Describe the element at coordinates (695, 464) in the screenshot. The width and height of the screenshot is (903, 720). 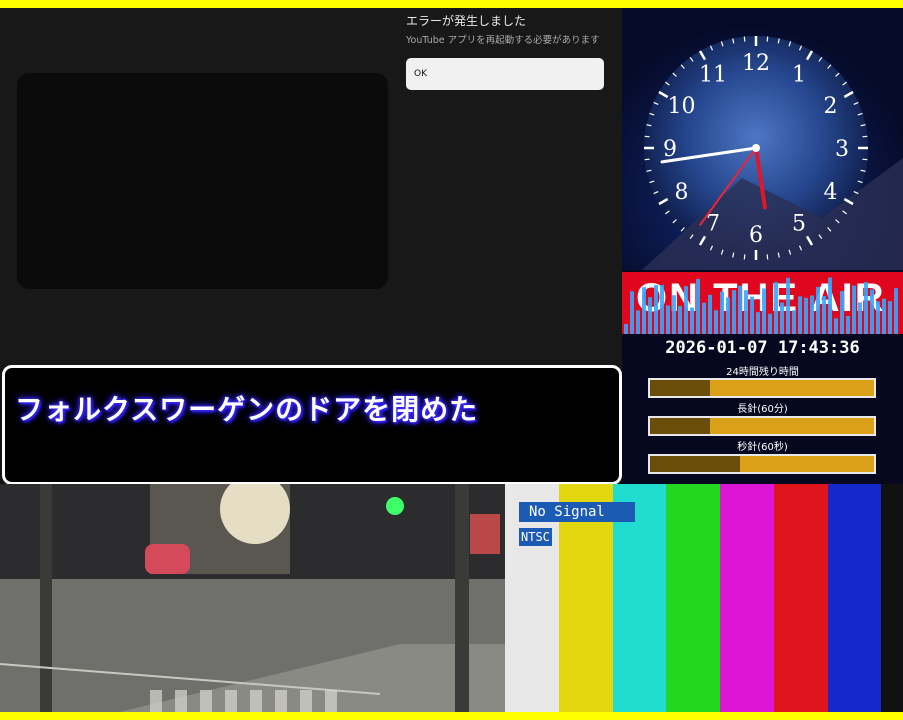
I see `progress-fill-second` at that location.